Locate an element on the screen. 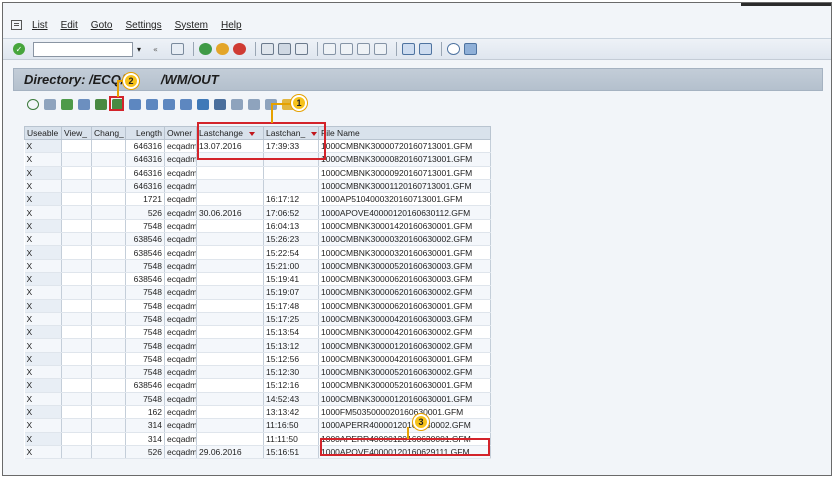 The width and height of the screenshot is (835, 479). print-icon is located at coordinates (267, 49).